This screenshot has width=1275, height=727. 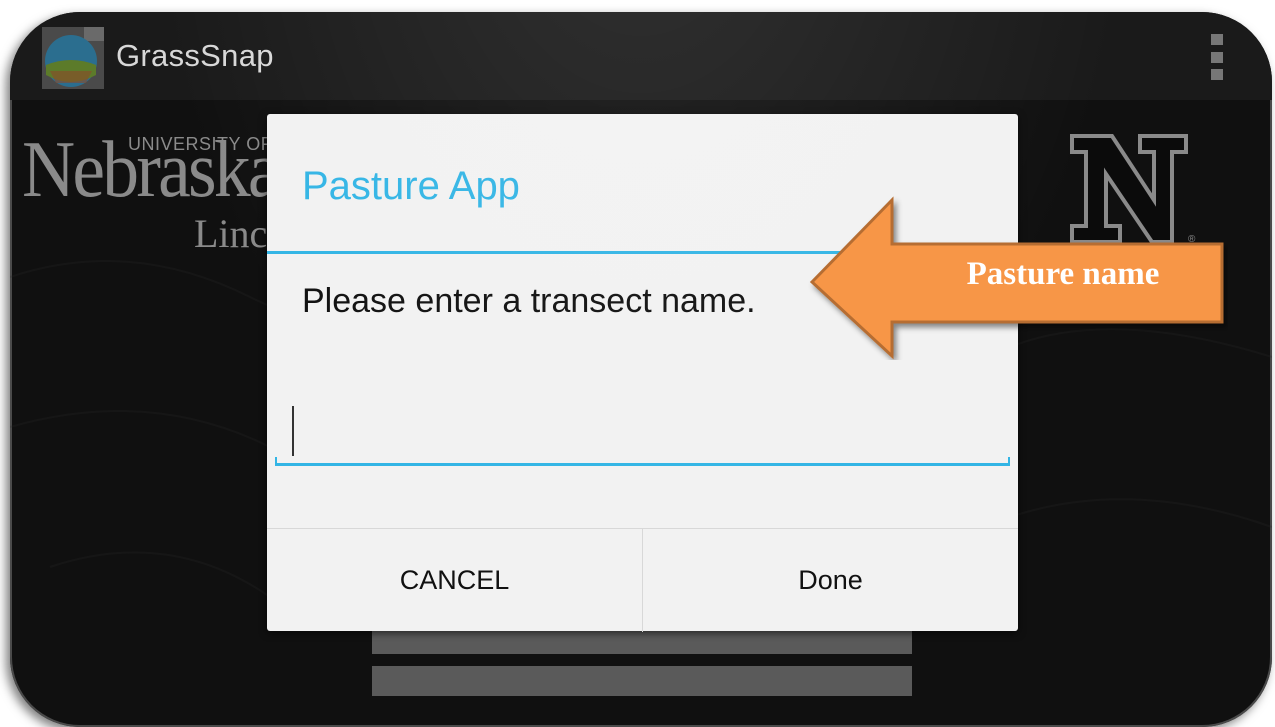 I want to click on nebraska-wordmark: Nebraska UNIVERSITY OF Lincoln, so click(x=152, y=195).